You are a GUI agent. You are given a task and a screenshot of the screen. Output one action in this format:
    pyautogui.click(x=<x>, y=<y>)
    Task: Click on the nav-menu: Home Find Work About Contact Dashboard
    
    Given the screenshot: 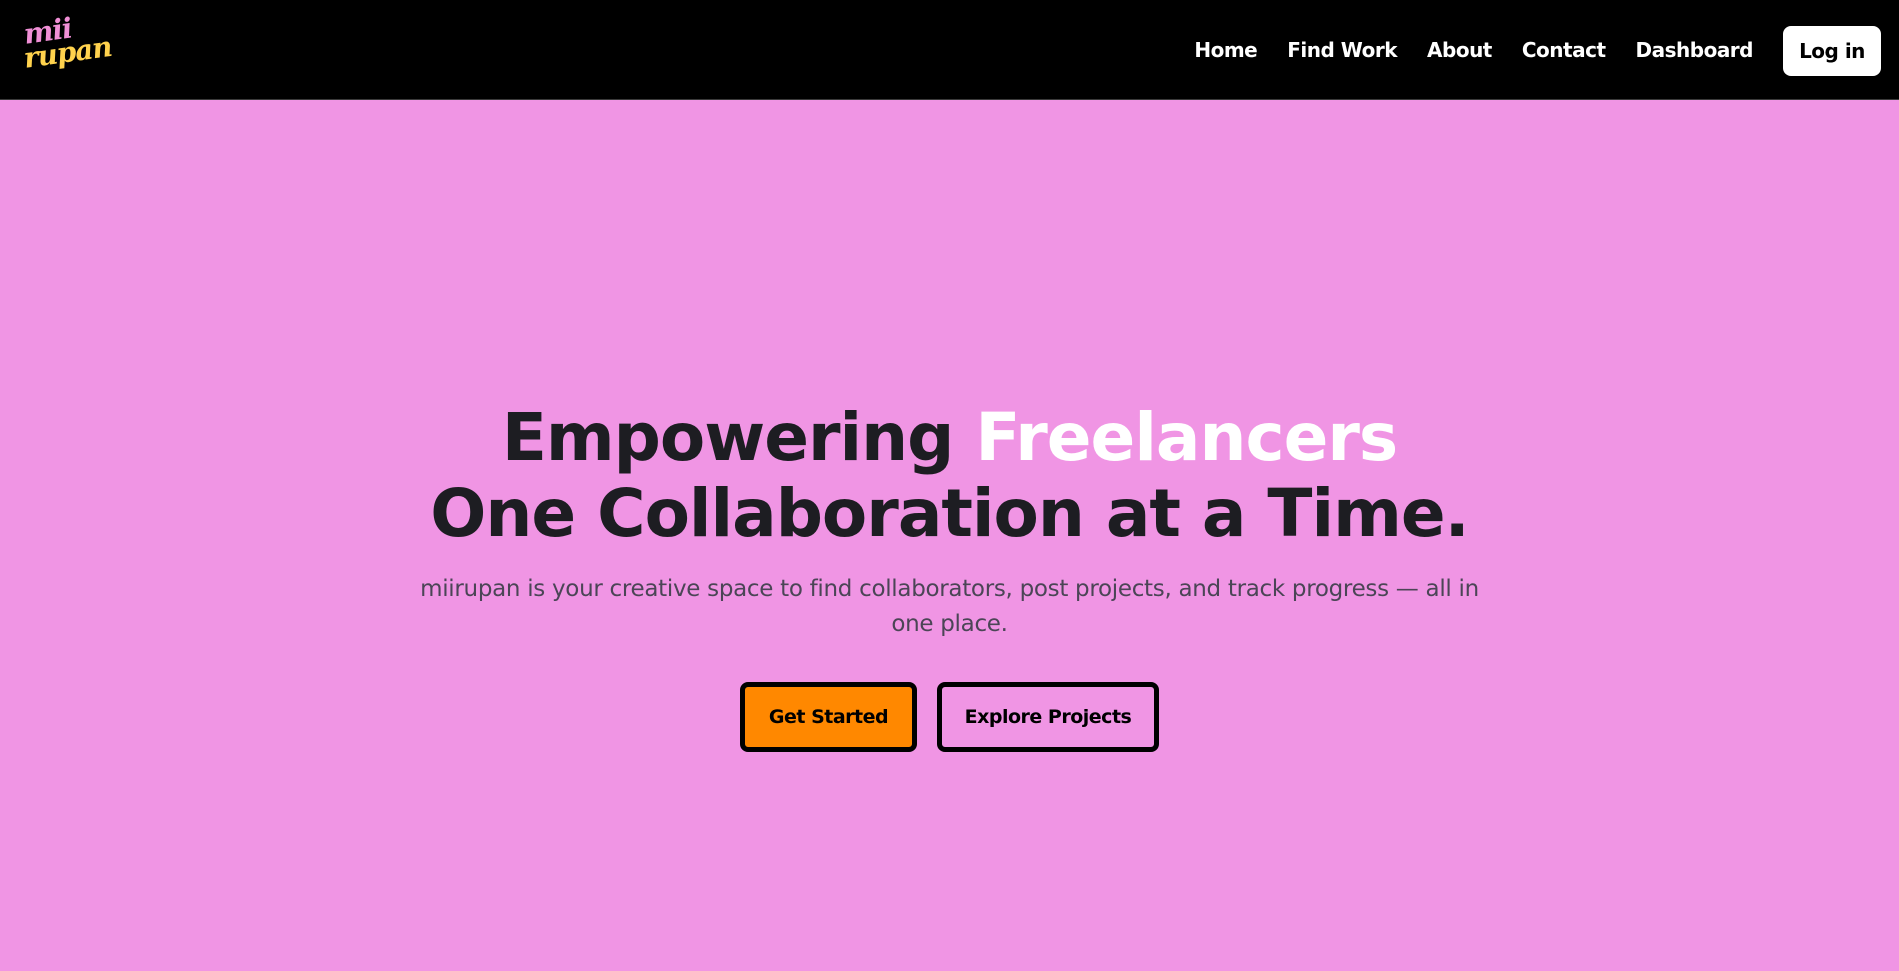 What is the action you would take?
    pyautogui.click(x=1473, y=50)
    